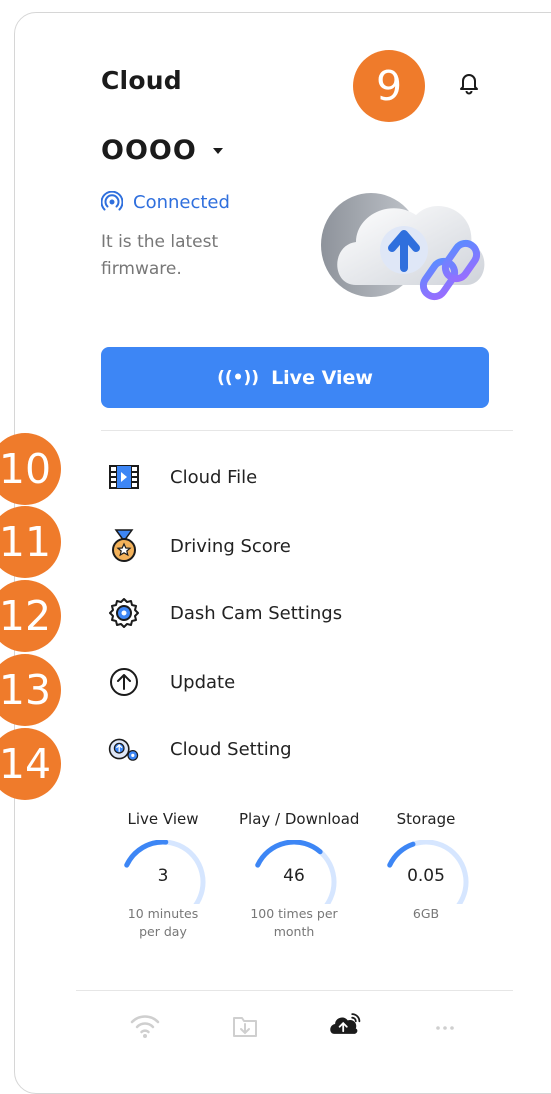 The height and width of the screenshot is (1094, 551). Describe the element at coordinates (163, 819) in the screenshot. I see `stat-title: Live View` at that location.